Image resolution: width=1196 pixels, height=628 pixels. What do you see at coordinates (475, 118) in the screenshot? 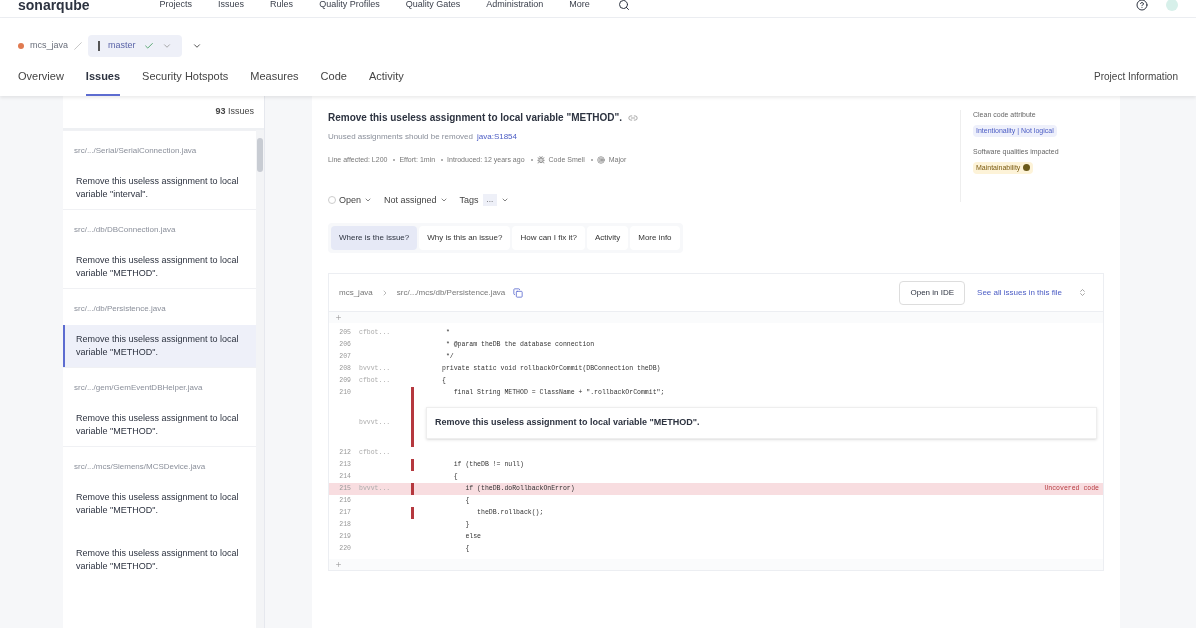
I see `issue-title: Remove this useless assignment to local variable "METHOD".` at bounding box center [475, 118].